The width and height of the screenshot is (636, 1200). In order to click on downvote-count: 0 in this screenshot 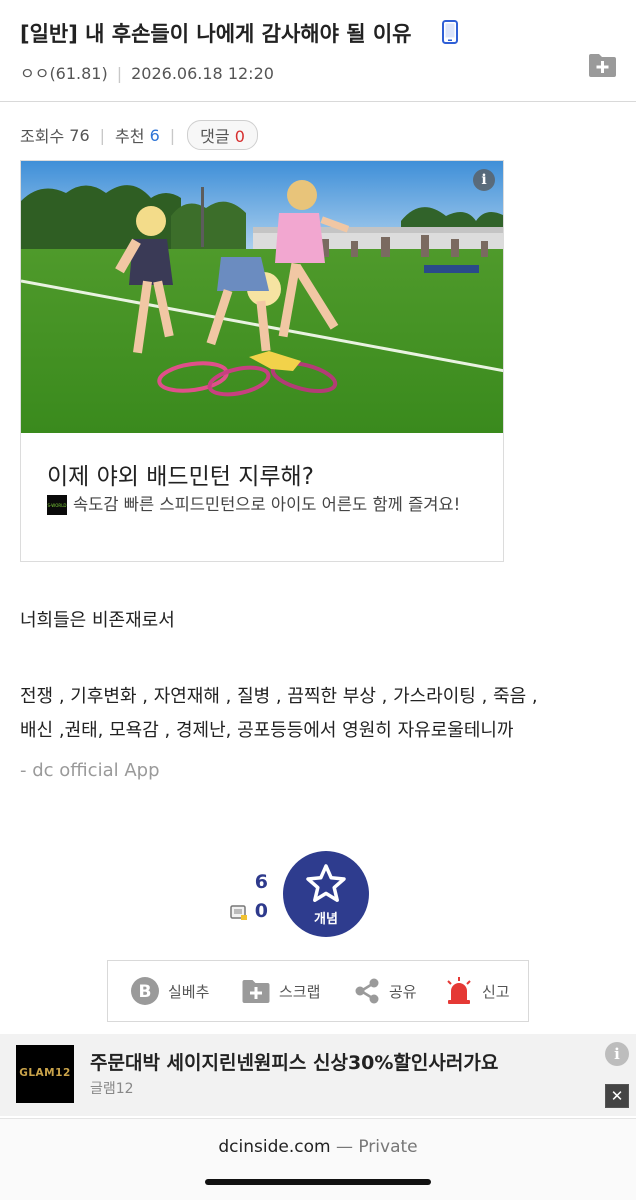, I will do `click(261, 911)`.